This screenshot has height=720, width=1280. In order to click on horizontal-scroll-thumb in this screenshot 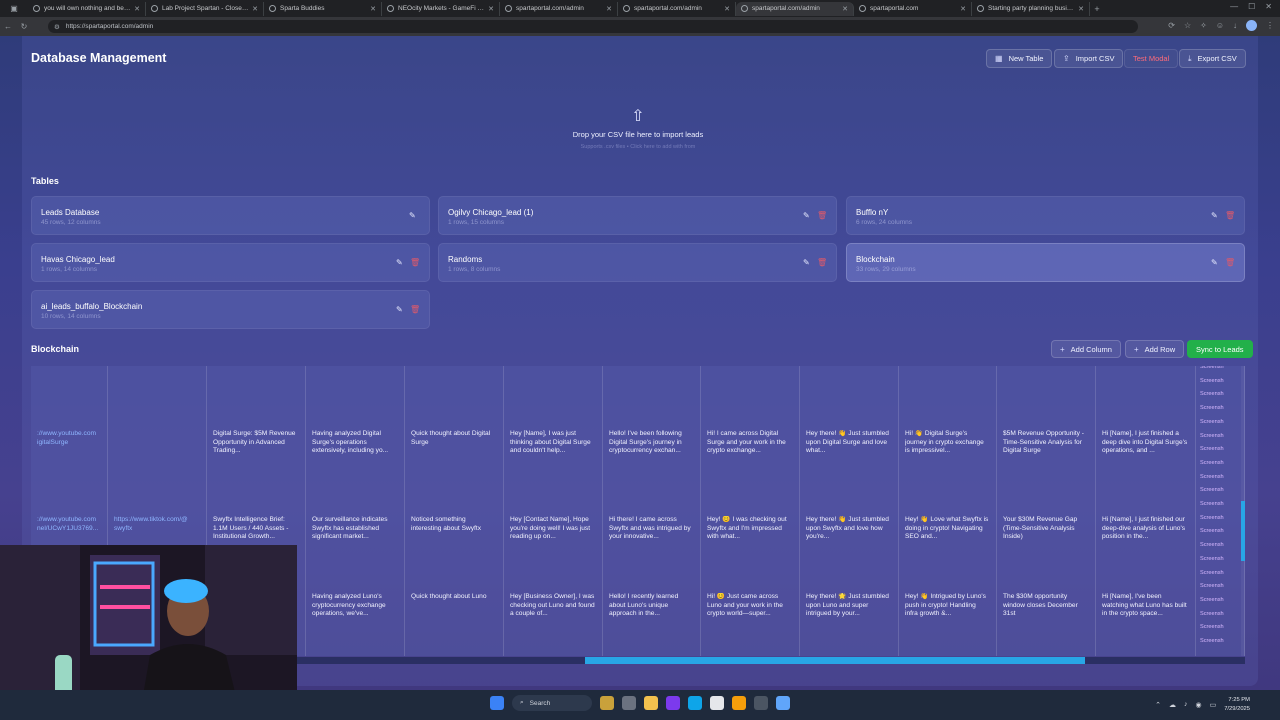, I will do `click(835, 660)`.